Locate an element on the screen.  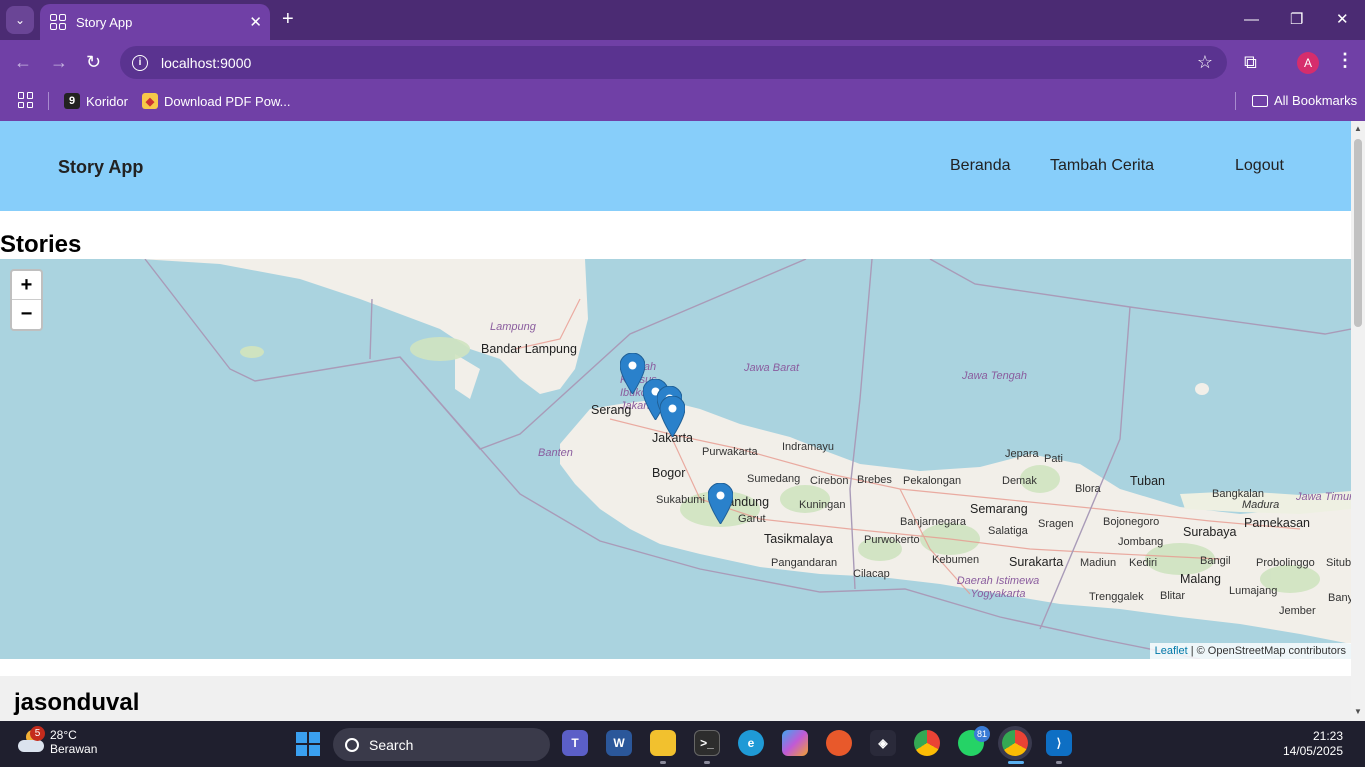
bookmark-star-icon: ☆ is located at coordinates (1205, 62).